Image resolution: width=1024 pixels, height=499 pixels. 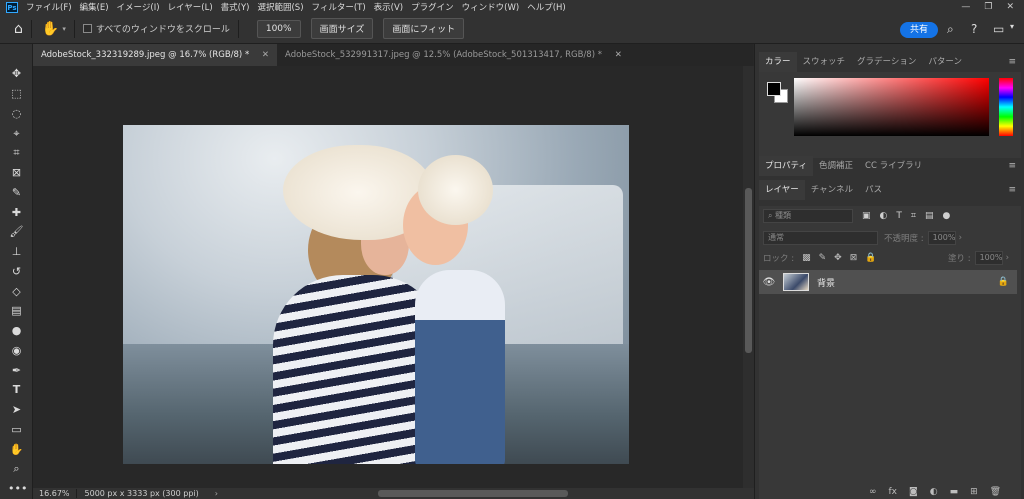 What do you see at coordinates (16, 410) in the screenshot?
I see `path-select-tool-icon: ➤` at bounding box center [16, 410].